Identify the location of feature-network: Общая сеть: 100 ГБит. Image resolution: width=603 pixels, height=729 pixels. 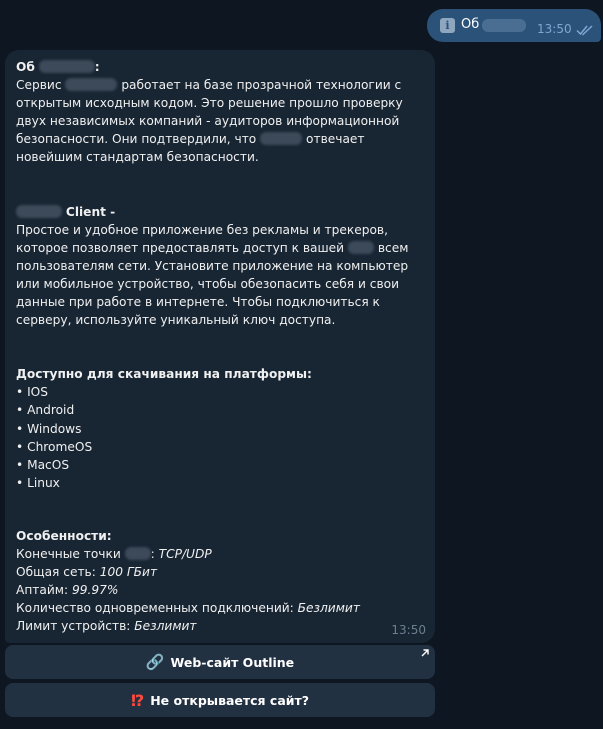
(222, 572).